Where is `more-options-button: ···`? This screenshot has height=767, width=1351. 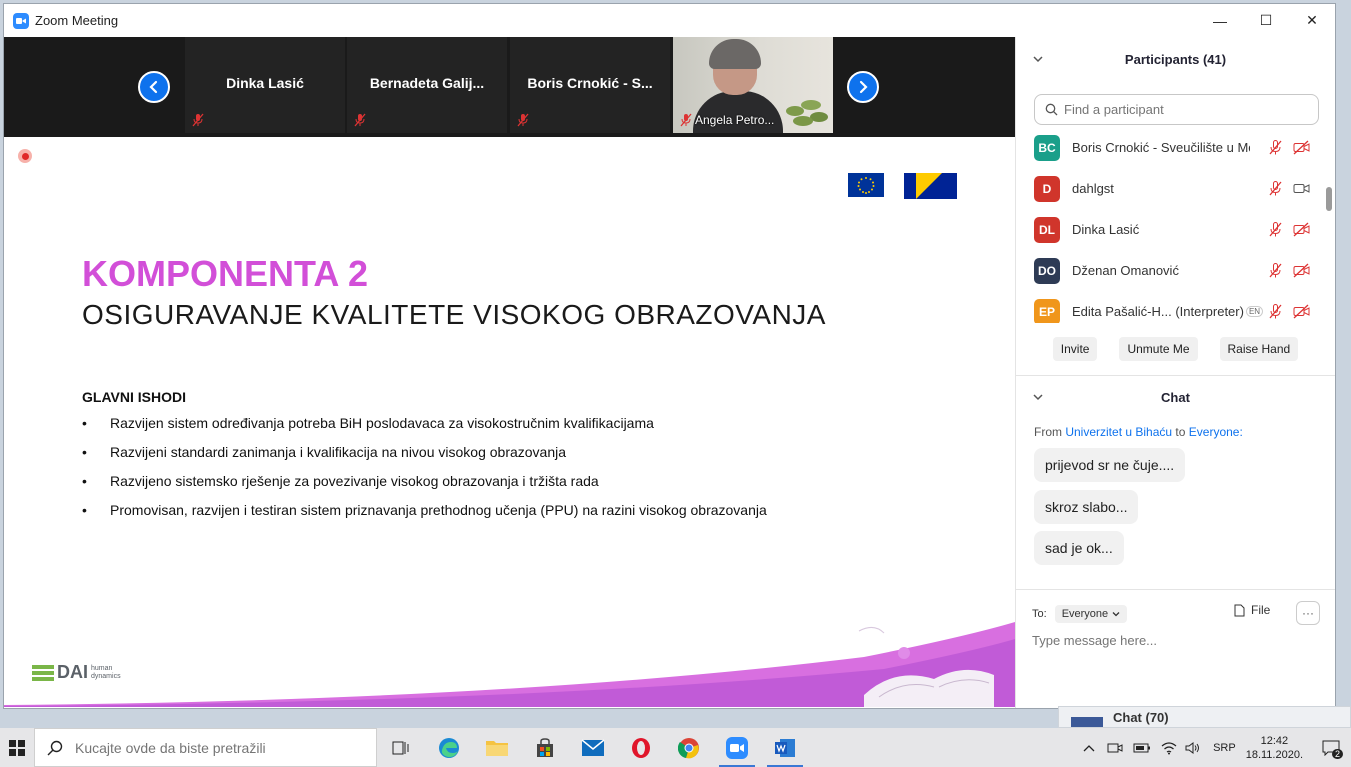 more-options-button: ··· is located at coordinates (1308, 613).